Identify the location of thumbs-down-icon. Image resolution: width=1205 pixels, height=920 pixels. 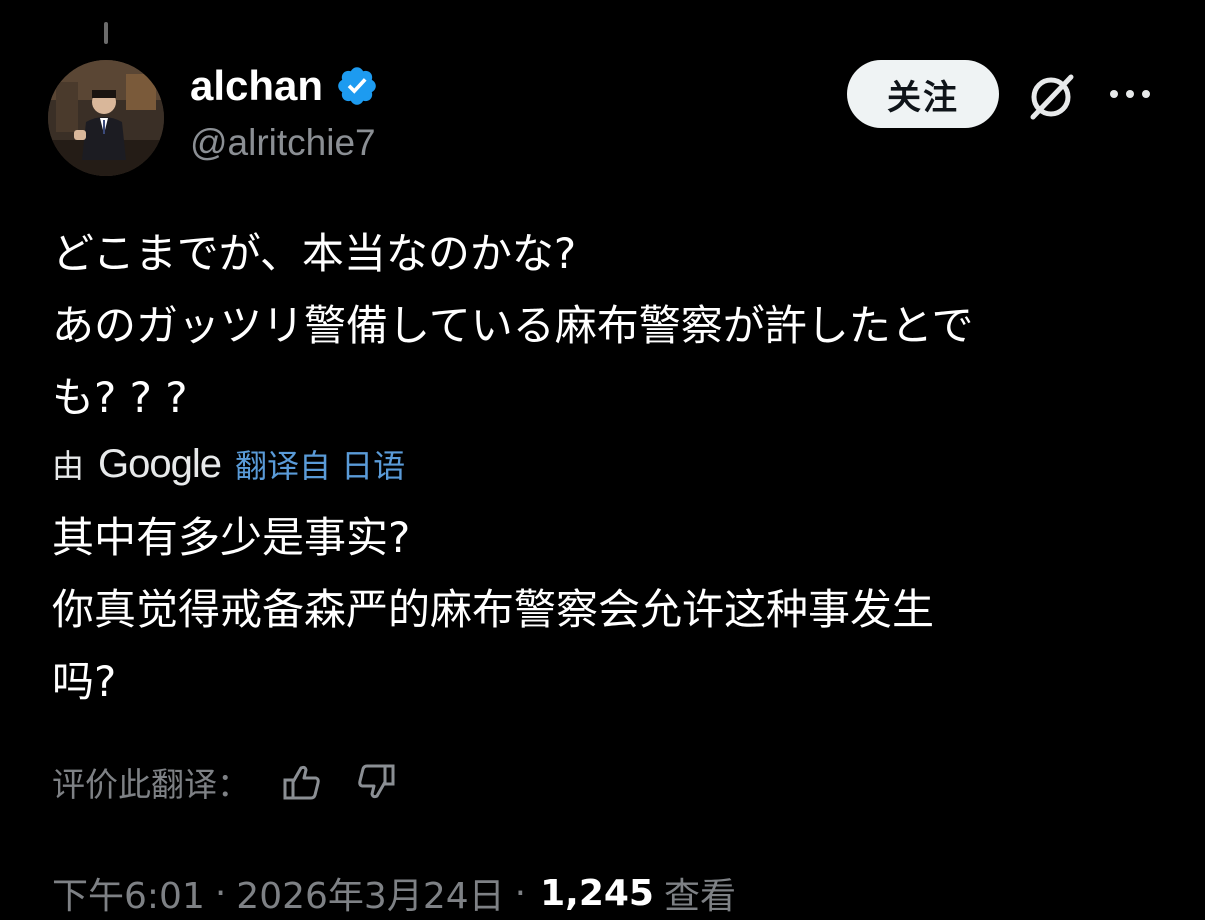
(376, 782).